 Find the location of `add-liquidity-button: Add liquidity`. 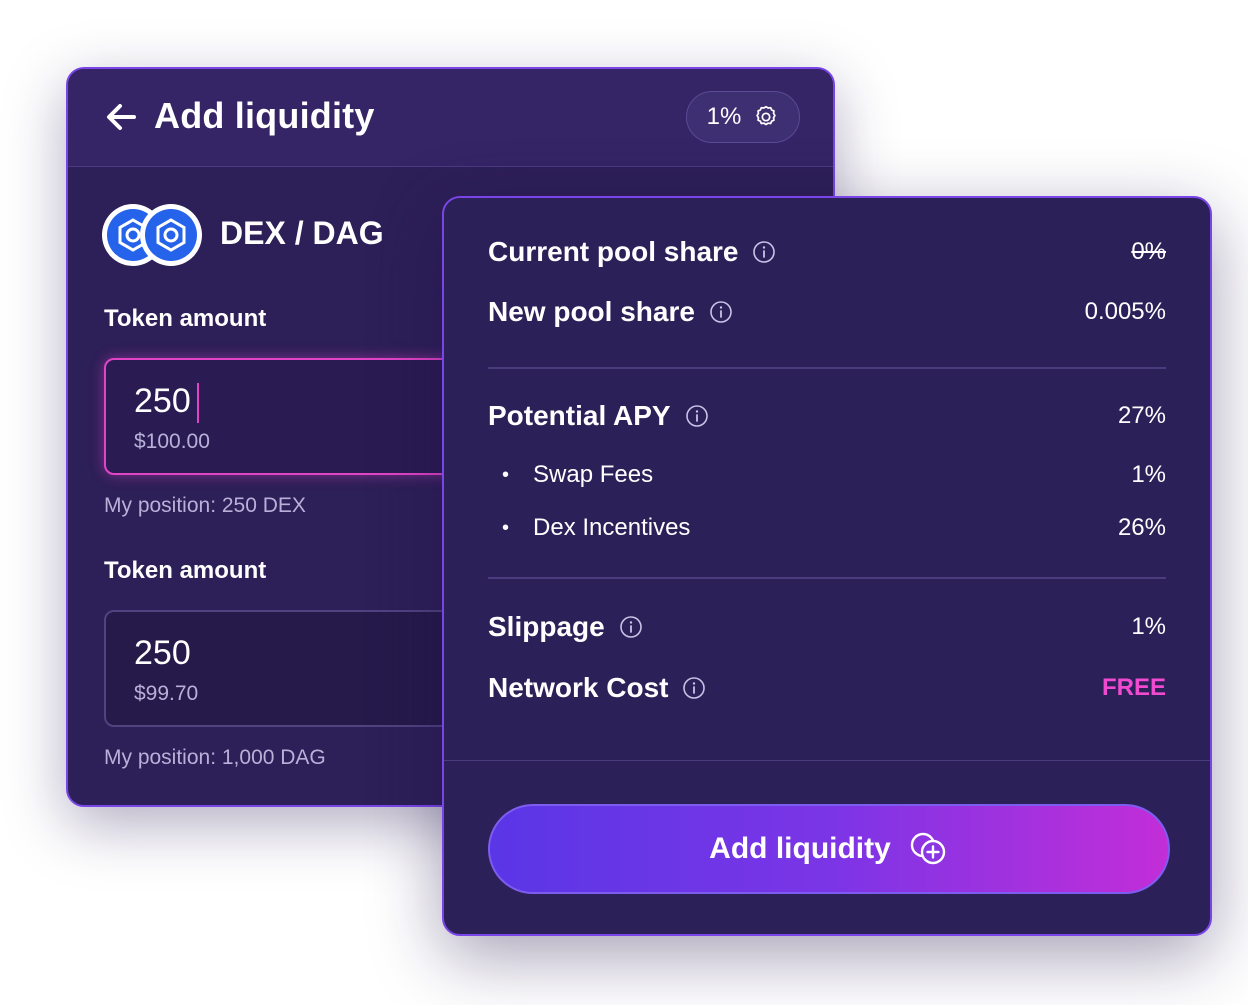

add-liquidity-button: Add liquidity is located at coordinates (829, 849).